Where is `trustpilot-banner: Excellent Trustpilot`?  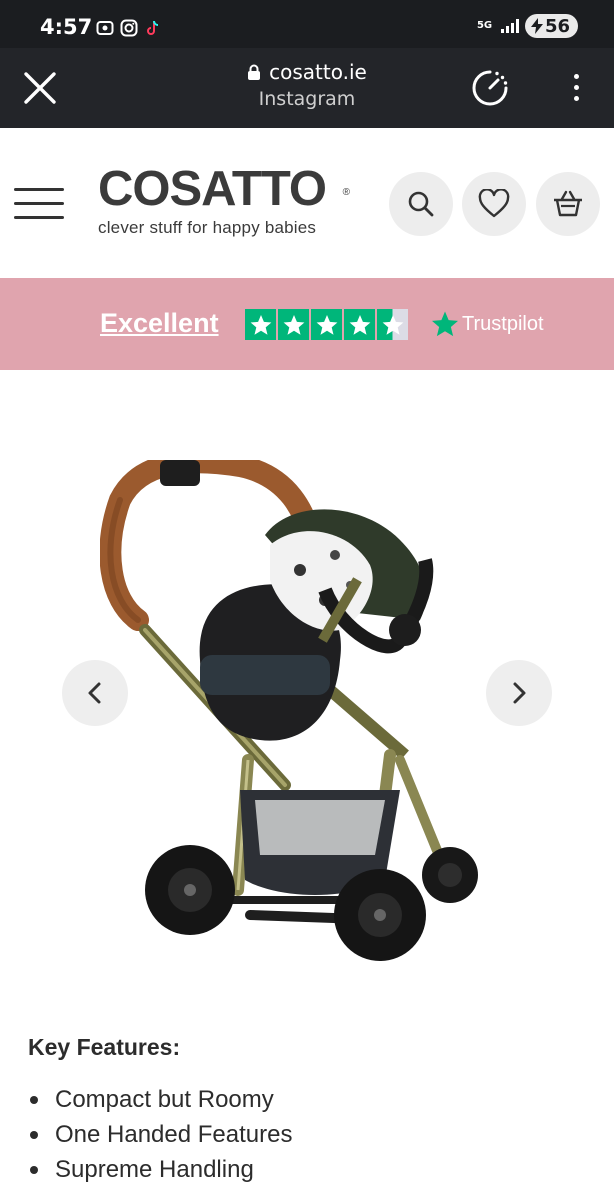
trustpilot-banner: Excellent Trustpilot is located at coordinates (307, 324).